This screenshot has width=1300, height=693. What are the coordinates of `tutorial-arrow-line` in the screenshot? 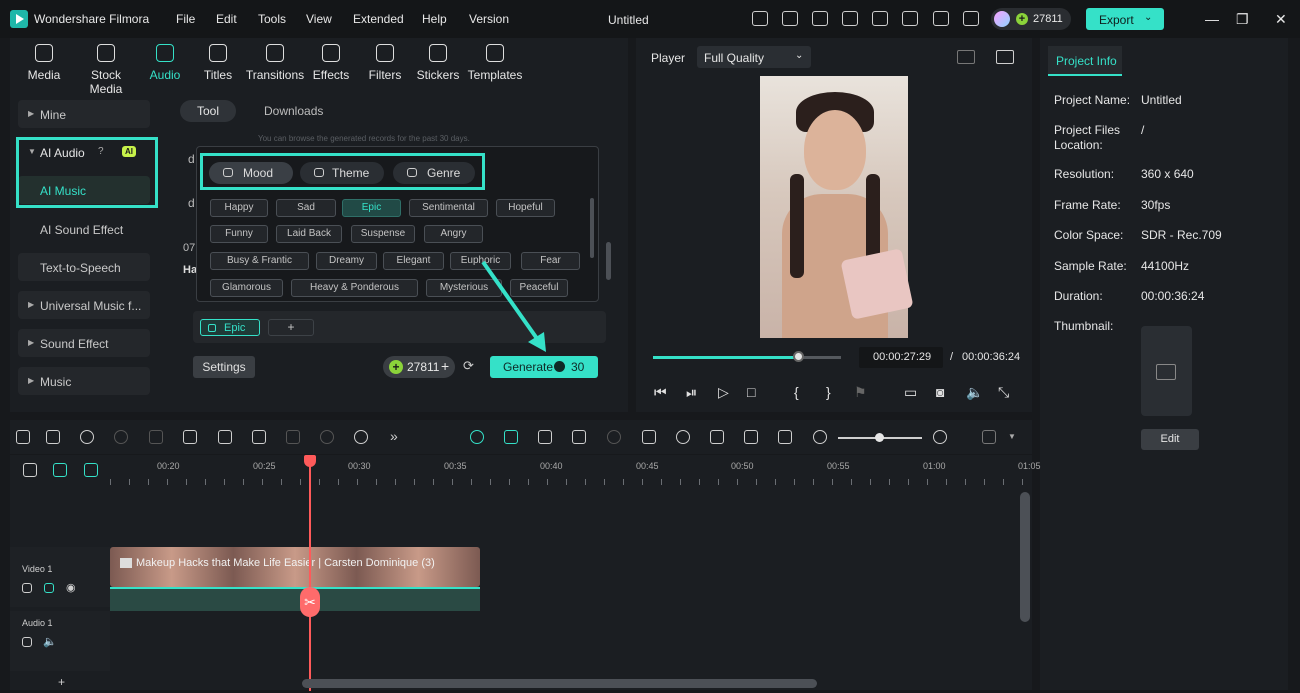 It's located at (510, 301).